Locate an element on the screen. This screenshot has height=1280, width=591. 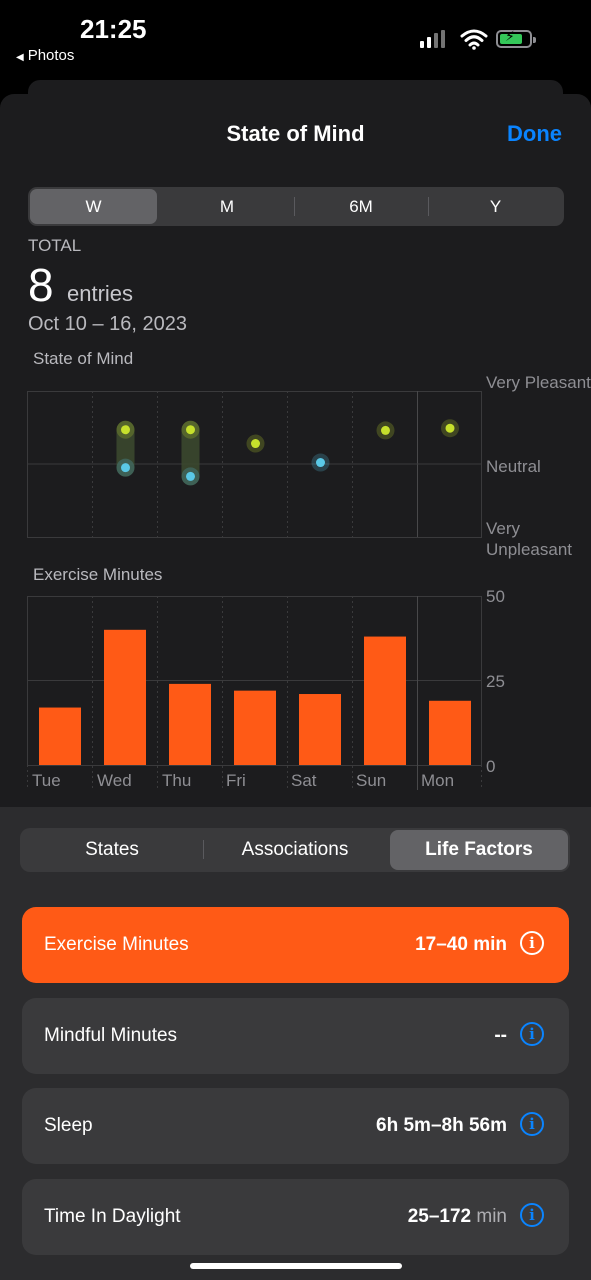
exercise-bar-sat is located at coordinates (320, 729).